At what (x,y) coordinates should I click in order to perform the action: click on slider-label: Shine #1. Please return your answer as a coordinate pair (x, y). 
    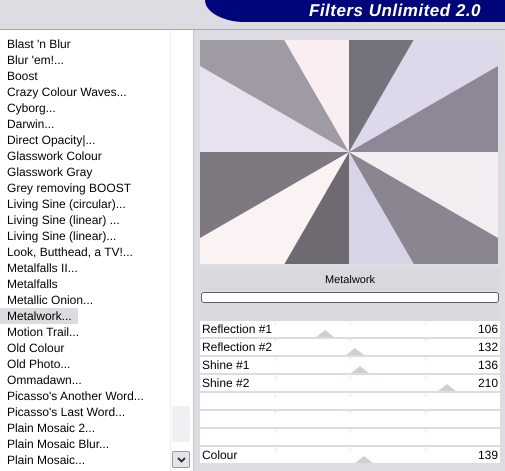
    Looking at the image, I should click on (226, 365).